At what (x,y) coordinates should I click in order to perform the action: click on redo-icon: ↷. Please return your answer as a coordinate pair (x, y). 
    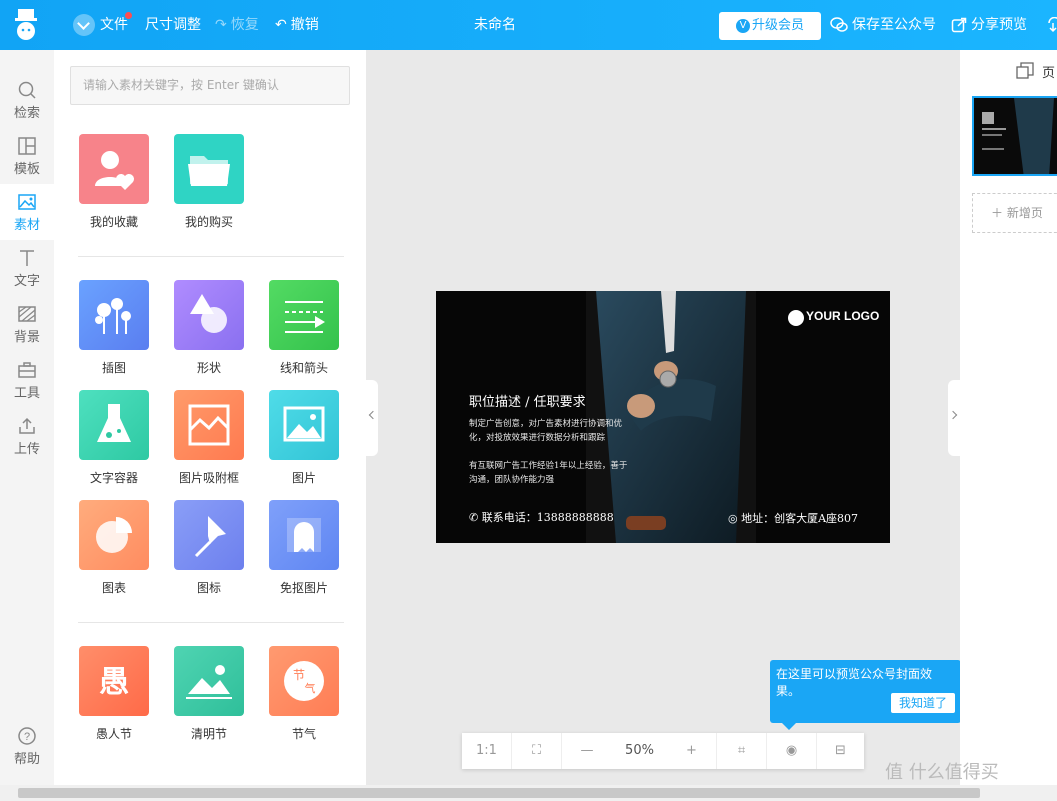
    Looking at the image, I should click on (221, 25).